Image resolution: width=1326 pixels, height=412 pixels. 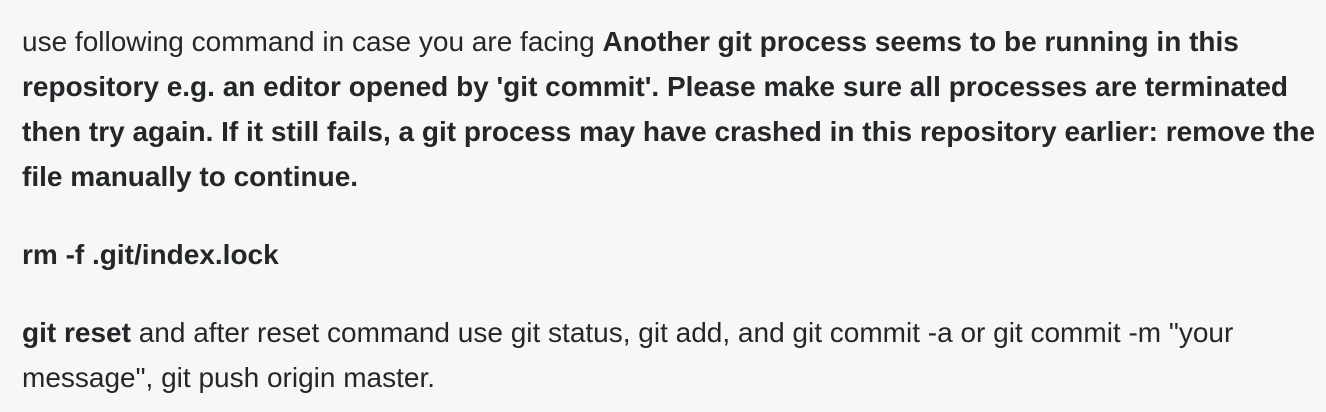 I want to click on git-reset-label: git reset, so click(x=76, y=332).